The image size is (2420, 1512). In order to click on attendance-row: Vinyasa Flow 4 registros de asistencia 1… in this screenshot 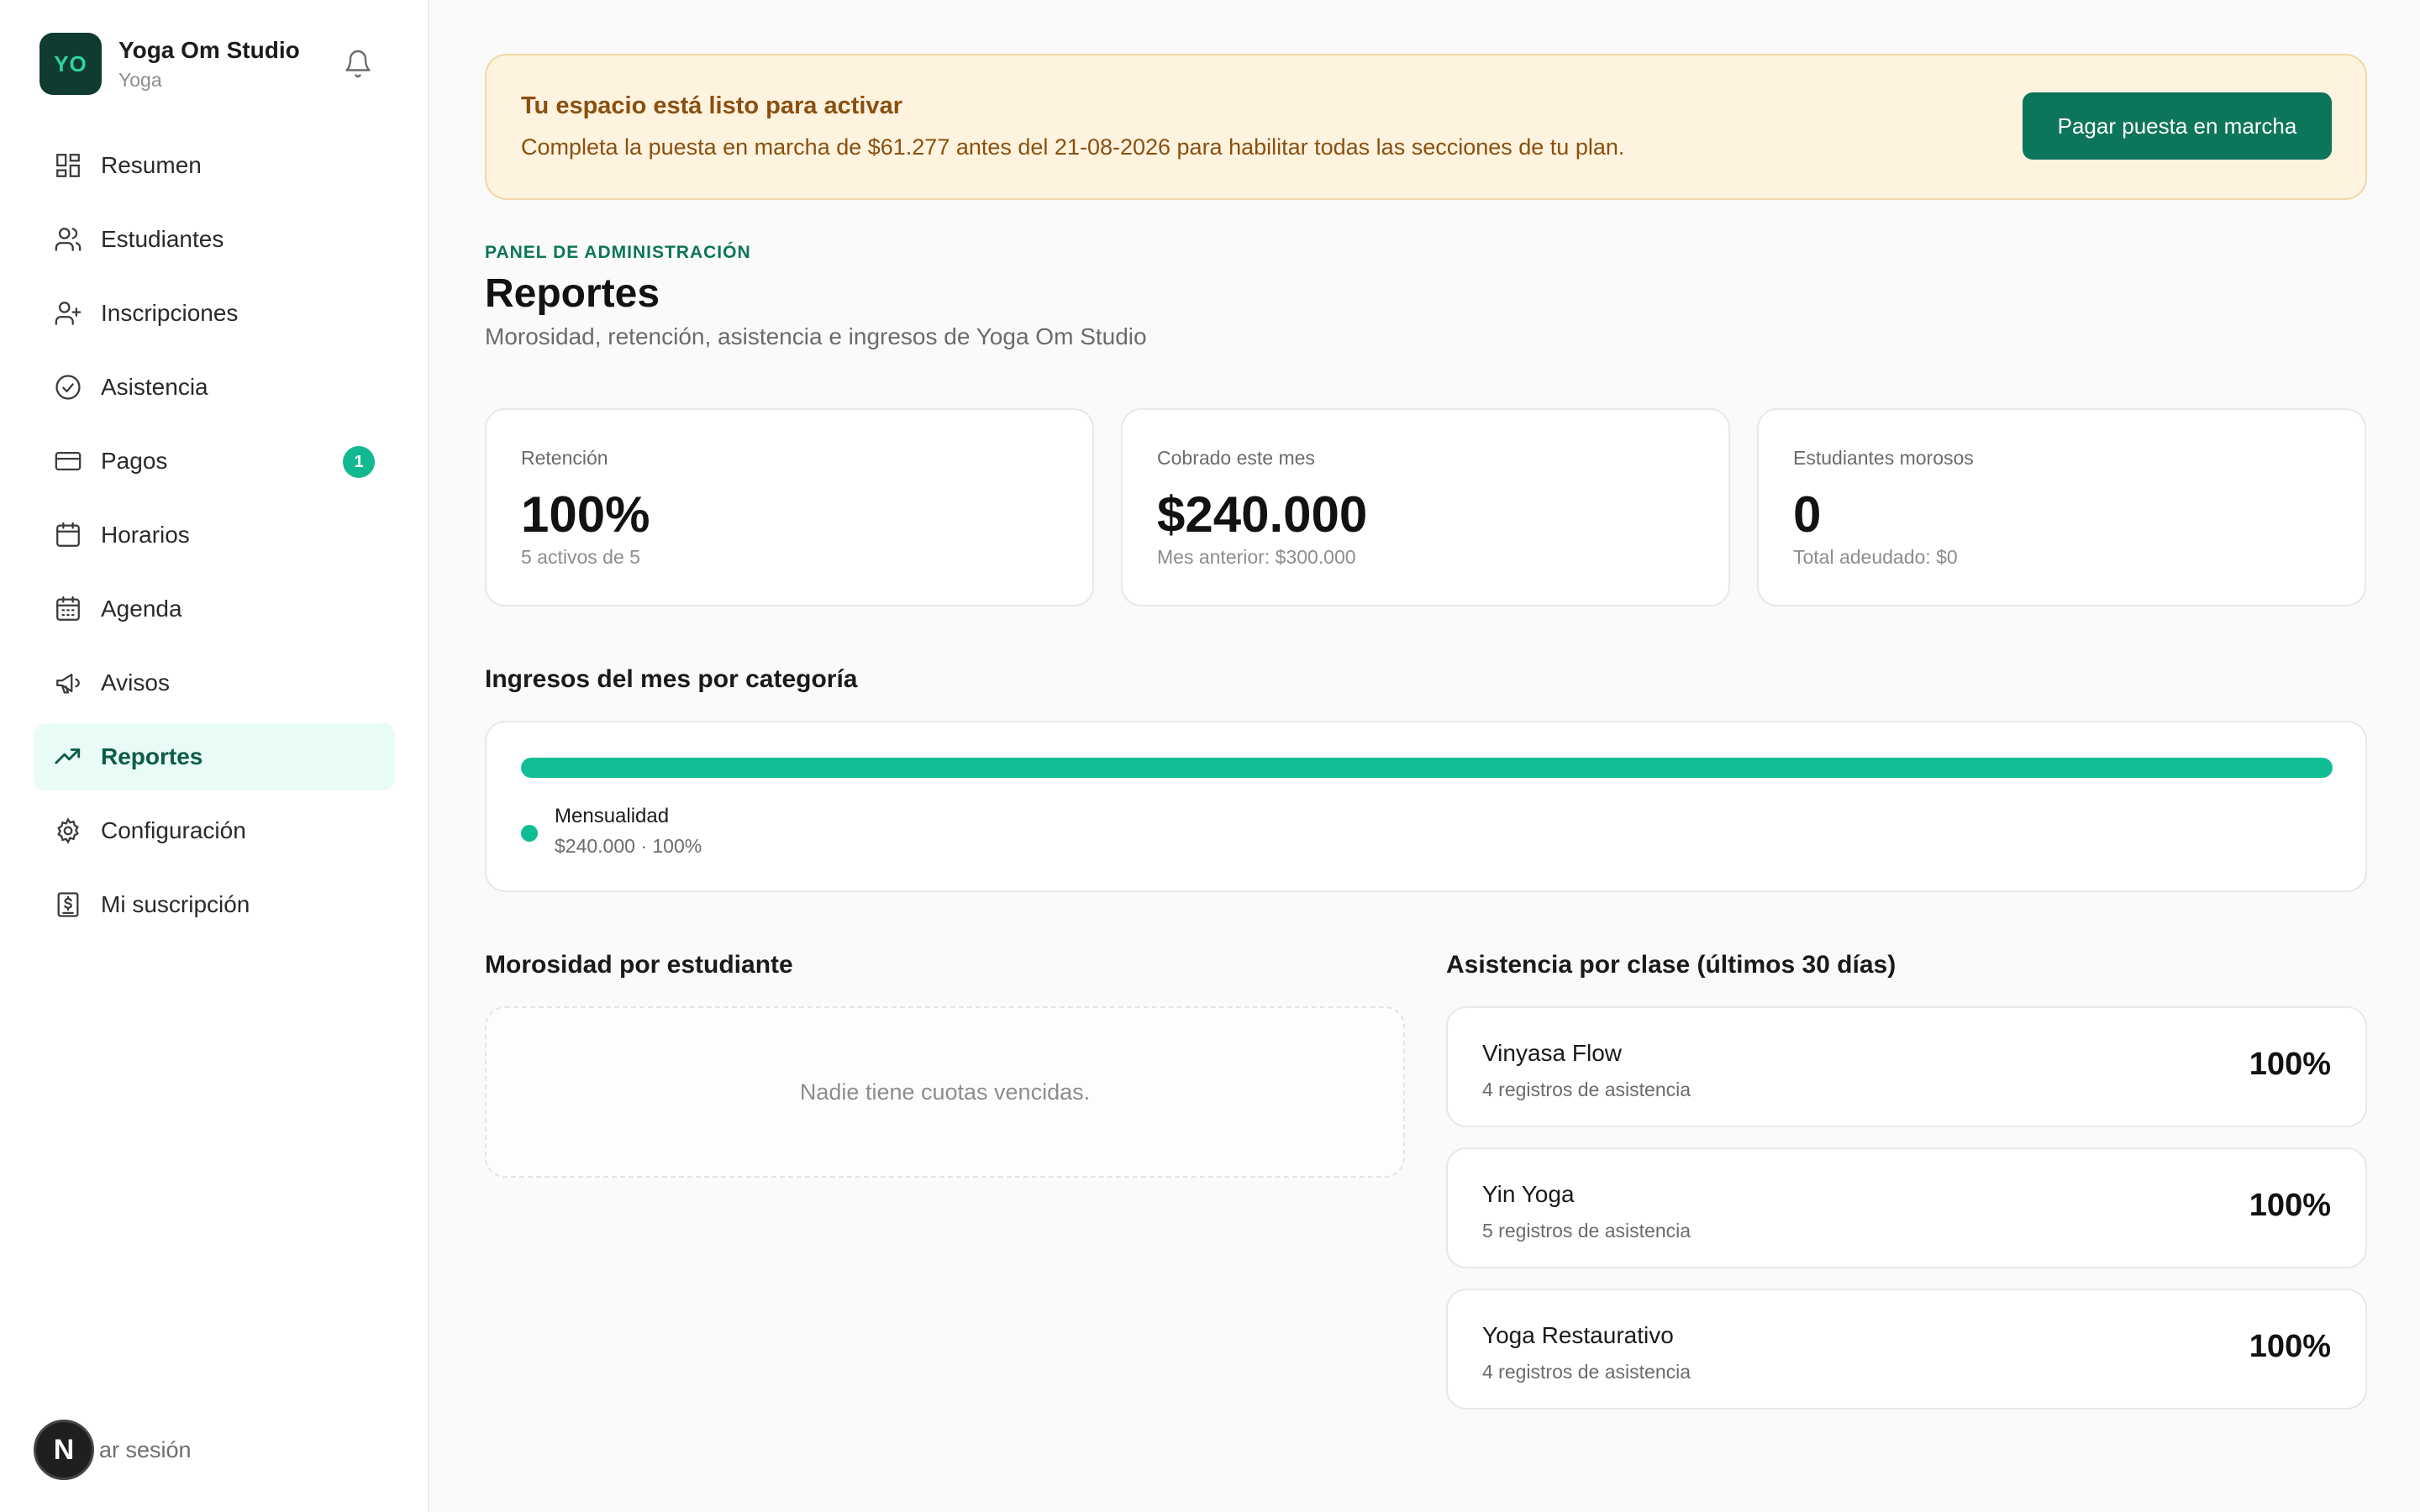, I will do `click(1907, 1066)`.